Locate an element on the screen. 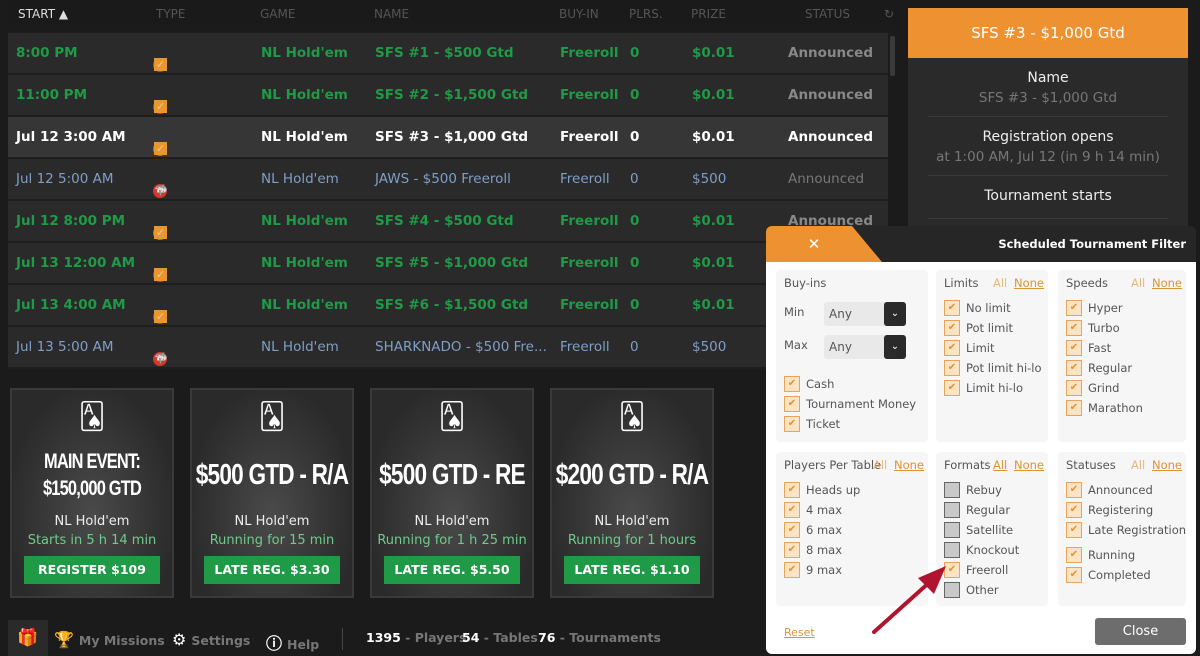 The height and width of the screenshot is (656, 1200). checkbox-registering: ✔ Registering is located at coordinates (1109, 511).